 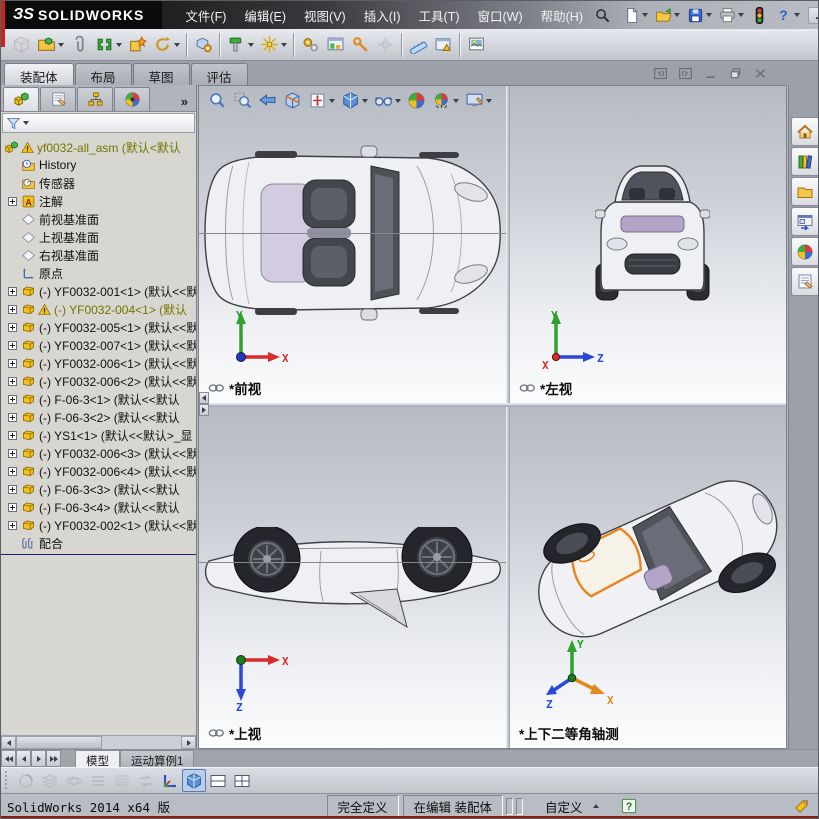 I want to click on viewport-horizontal-splitter, so click(x=492, y=405).